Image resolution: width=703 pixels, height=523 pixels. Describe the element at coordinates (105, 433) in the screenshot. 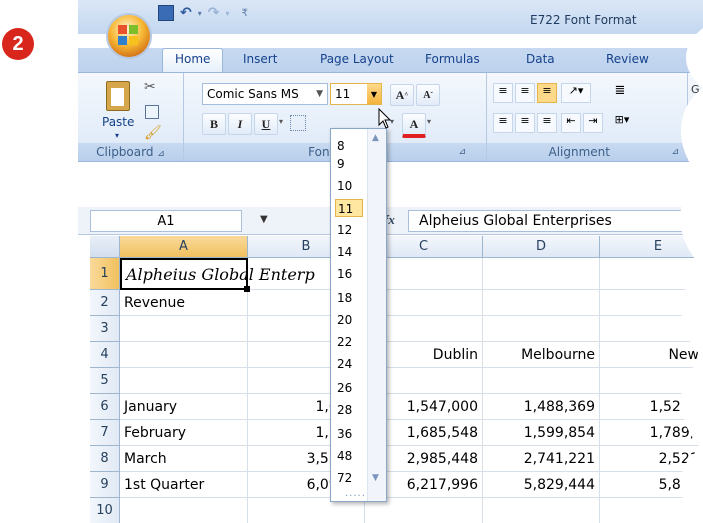

I see `row-header-7: 7` at that location.